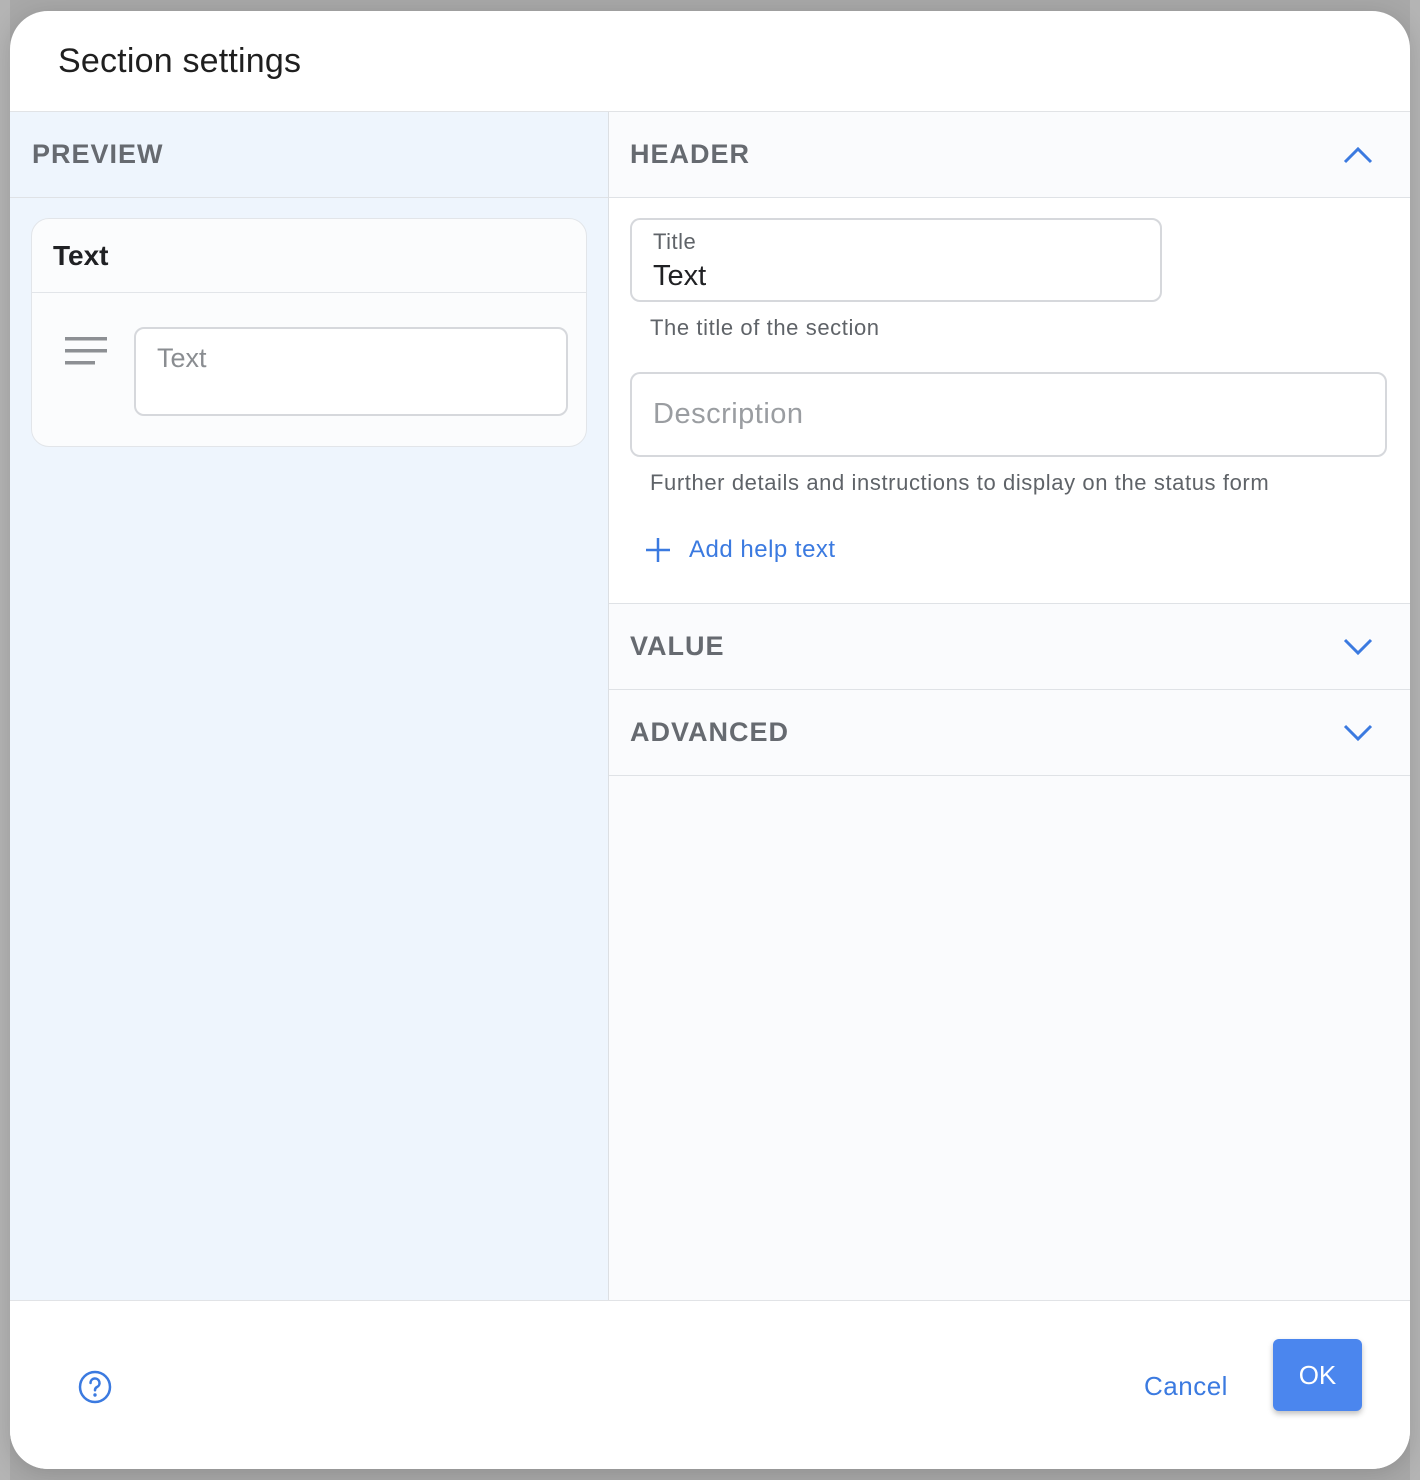 This screenshot has width=1420, height=1480. Describe the element at coordinates (1009, 733) in the screenshot. I see `accordion-advanced: ADVANCED` at that location.